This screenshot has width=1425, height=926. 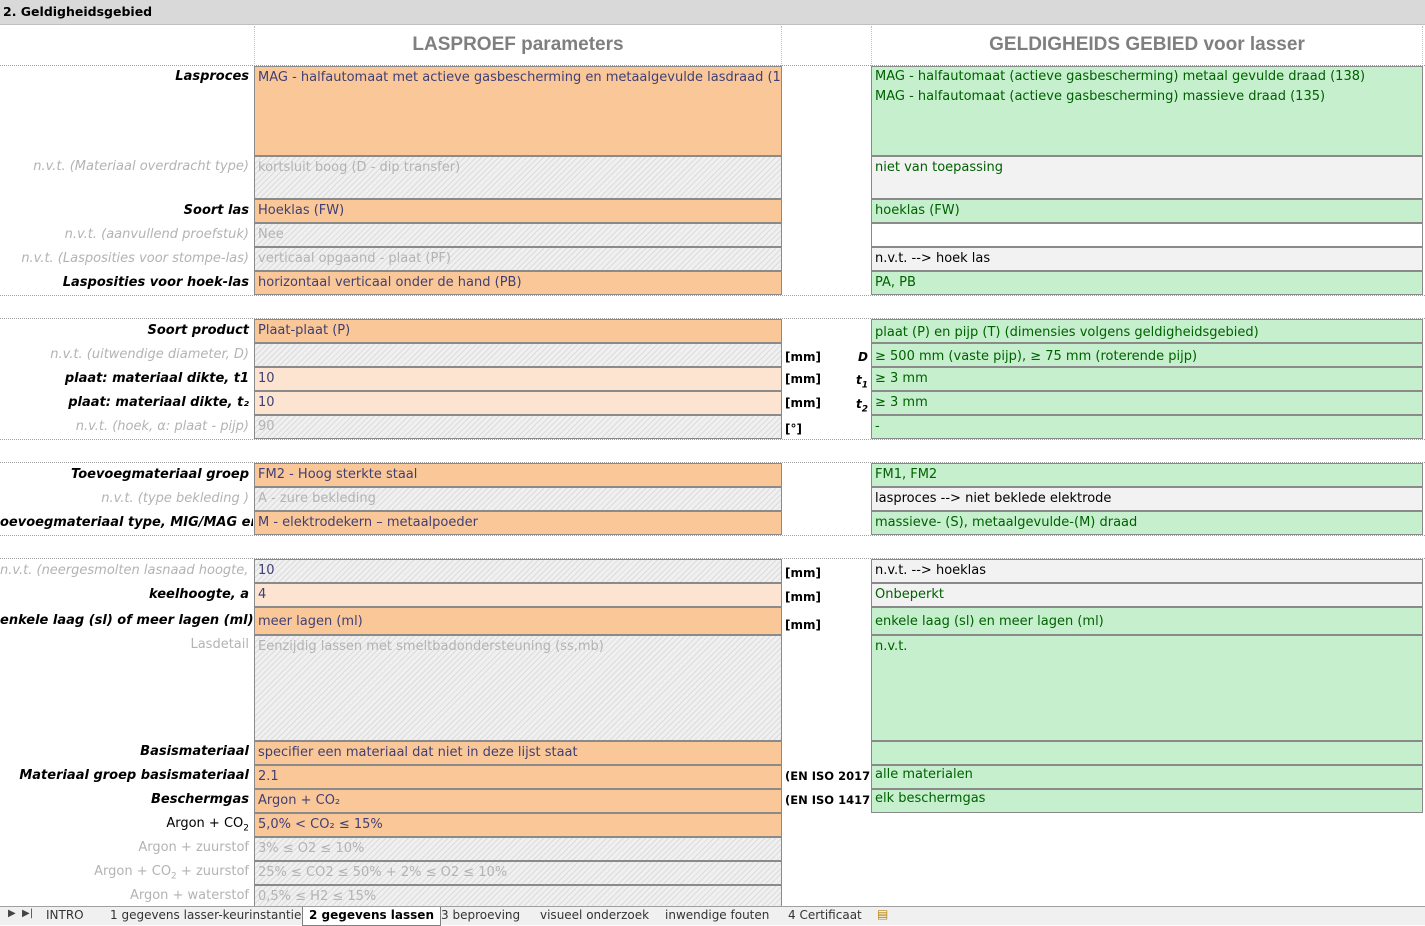 What do you see at coordinates (518, 595) in the screenshot?
I see `input-keelhoogte: 4` at bounding box center [518, 595].